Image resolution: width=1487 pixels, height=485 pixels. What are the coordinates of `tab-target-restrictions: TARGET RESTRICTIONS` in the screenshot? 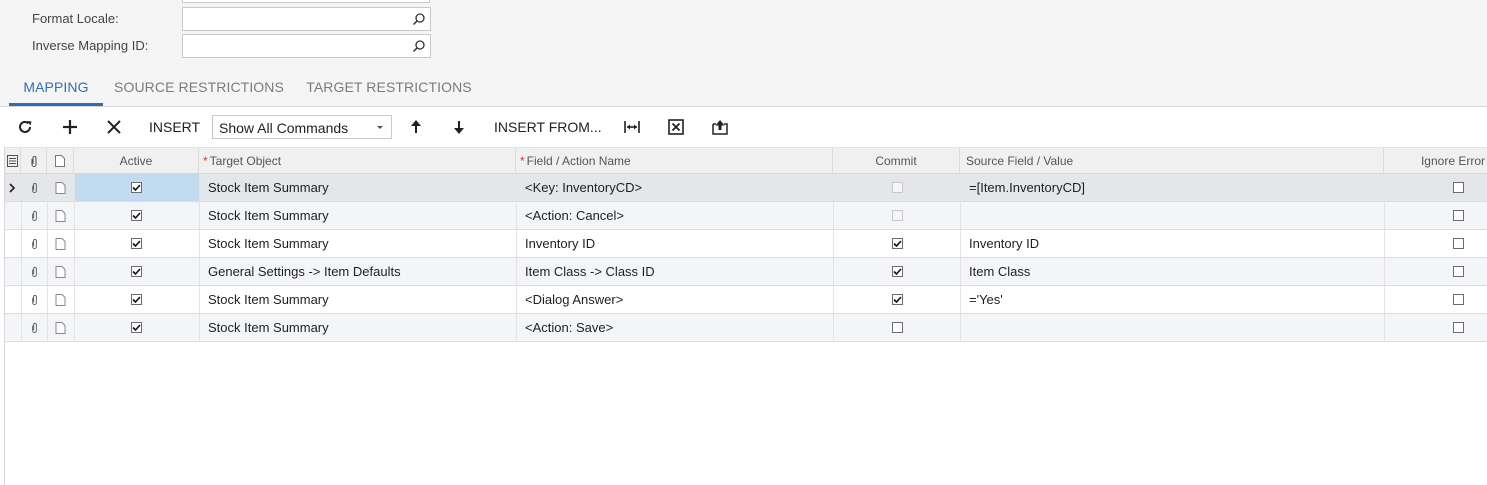 It's located at (389, 88).